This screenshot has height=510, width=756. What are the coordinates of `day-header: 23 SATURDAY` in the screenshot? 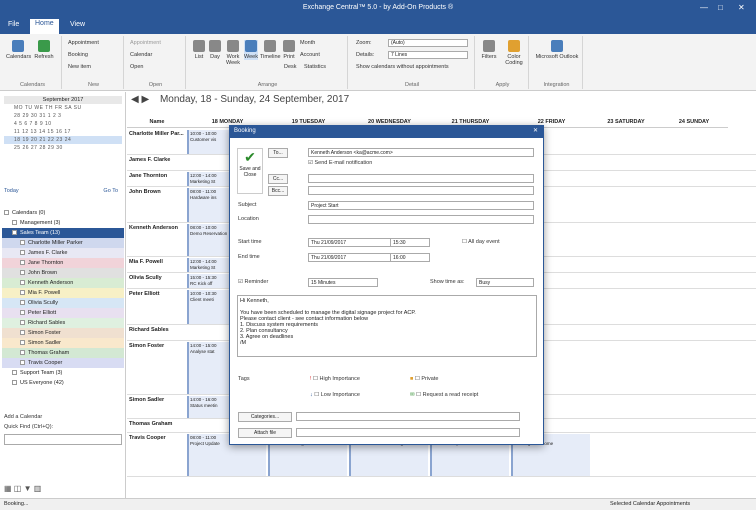 It's located at (626, 122).